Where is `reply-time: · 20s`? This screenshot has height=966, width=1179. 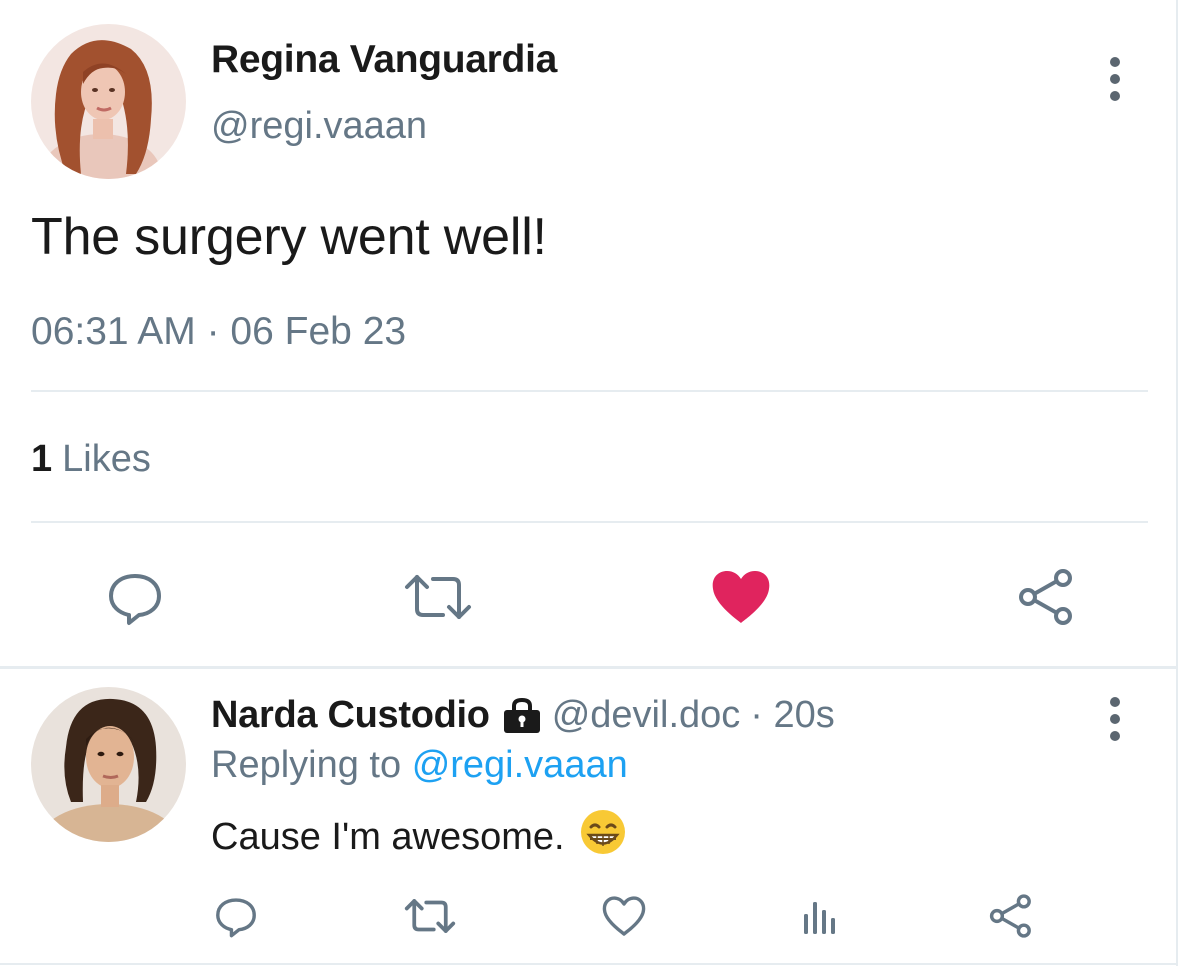 reply-time: · 20s is located at coordinates (792, 715).